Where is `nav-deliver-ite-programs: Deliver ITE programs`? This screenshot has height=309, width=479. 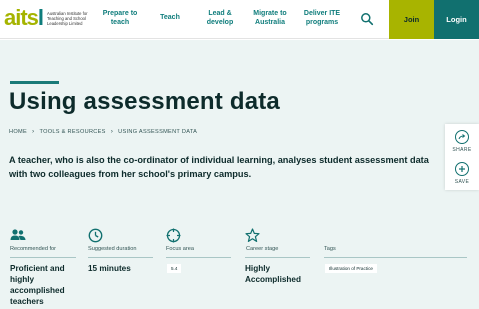 nav-deliver-ite-programs: Deliver ITE programs is located at coordinates (322, 18).